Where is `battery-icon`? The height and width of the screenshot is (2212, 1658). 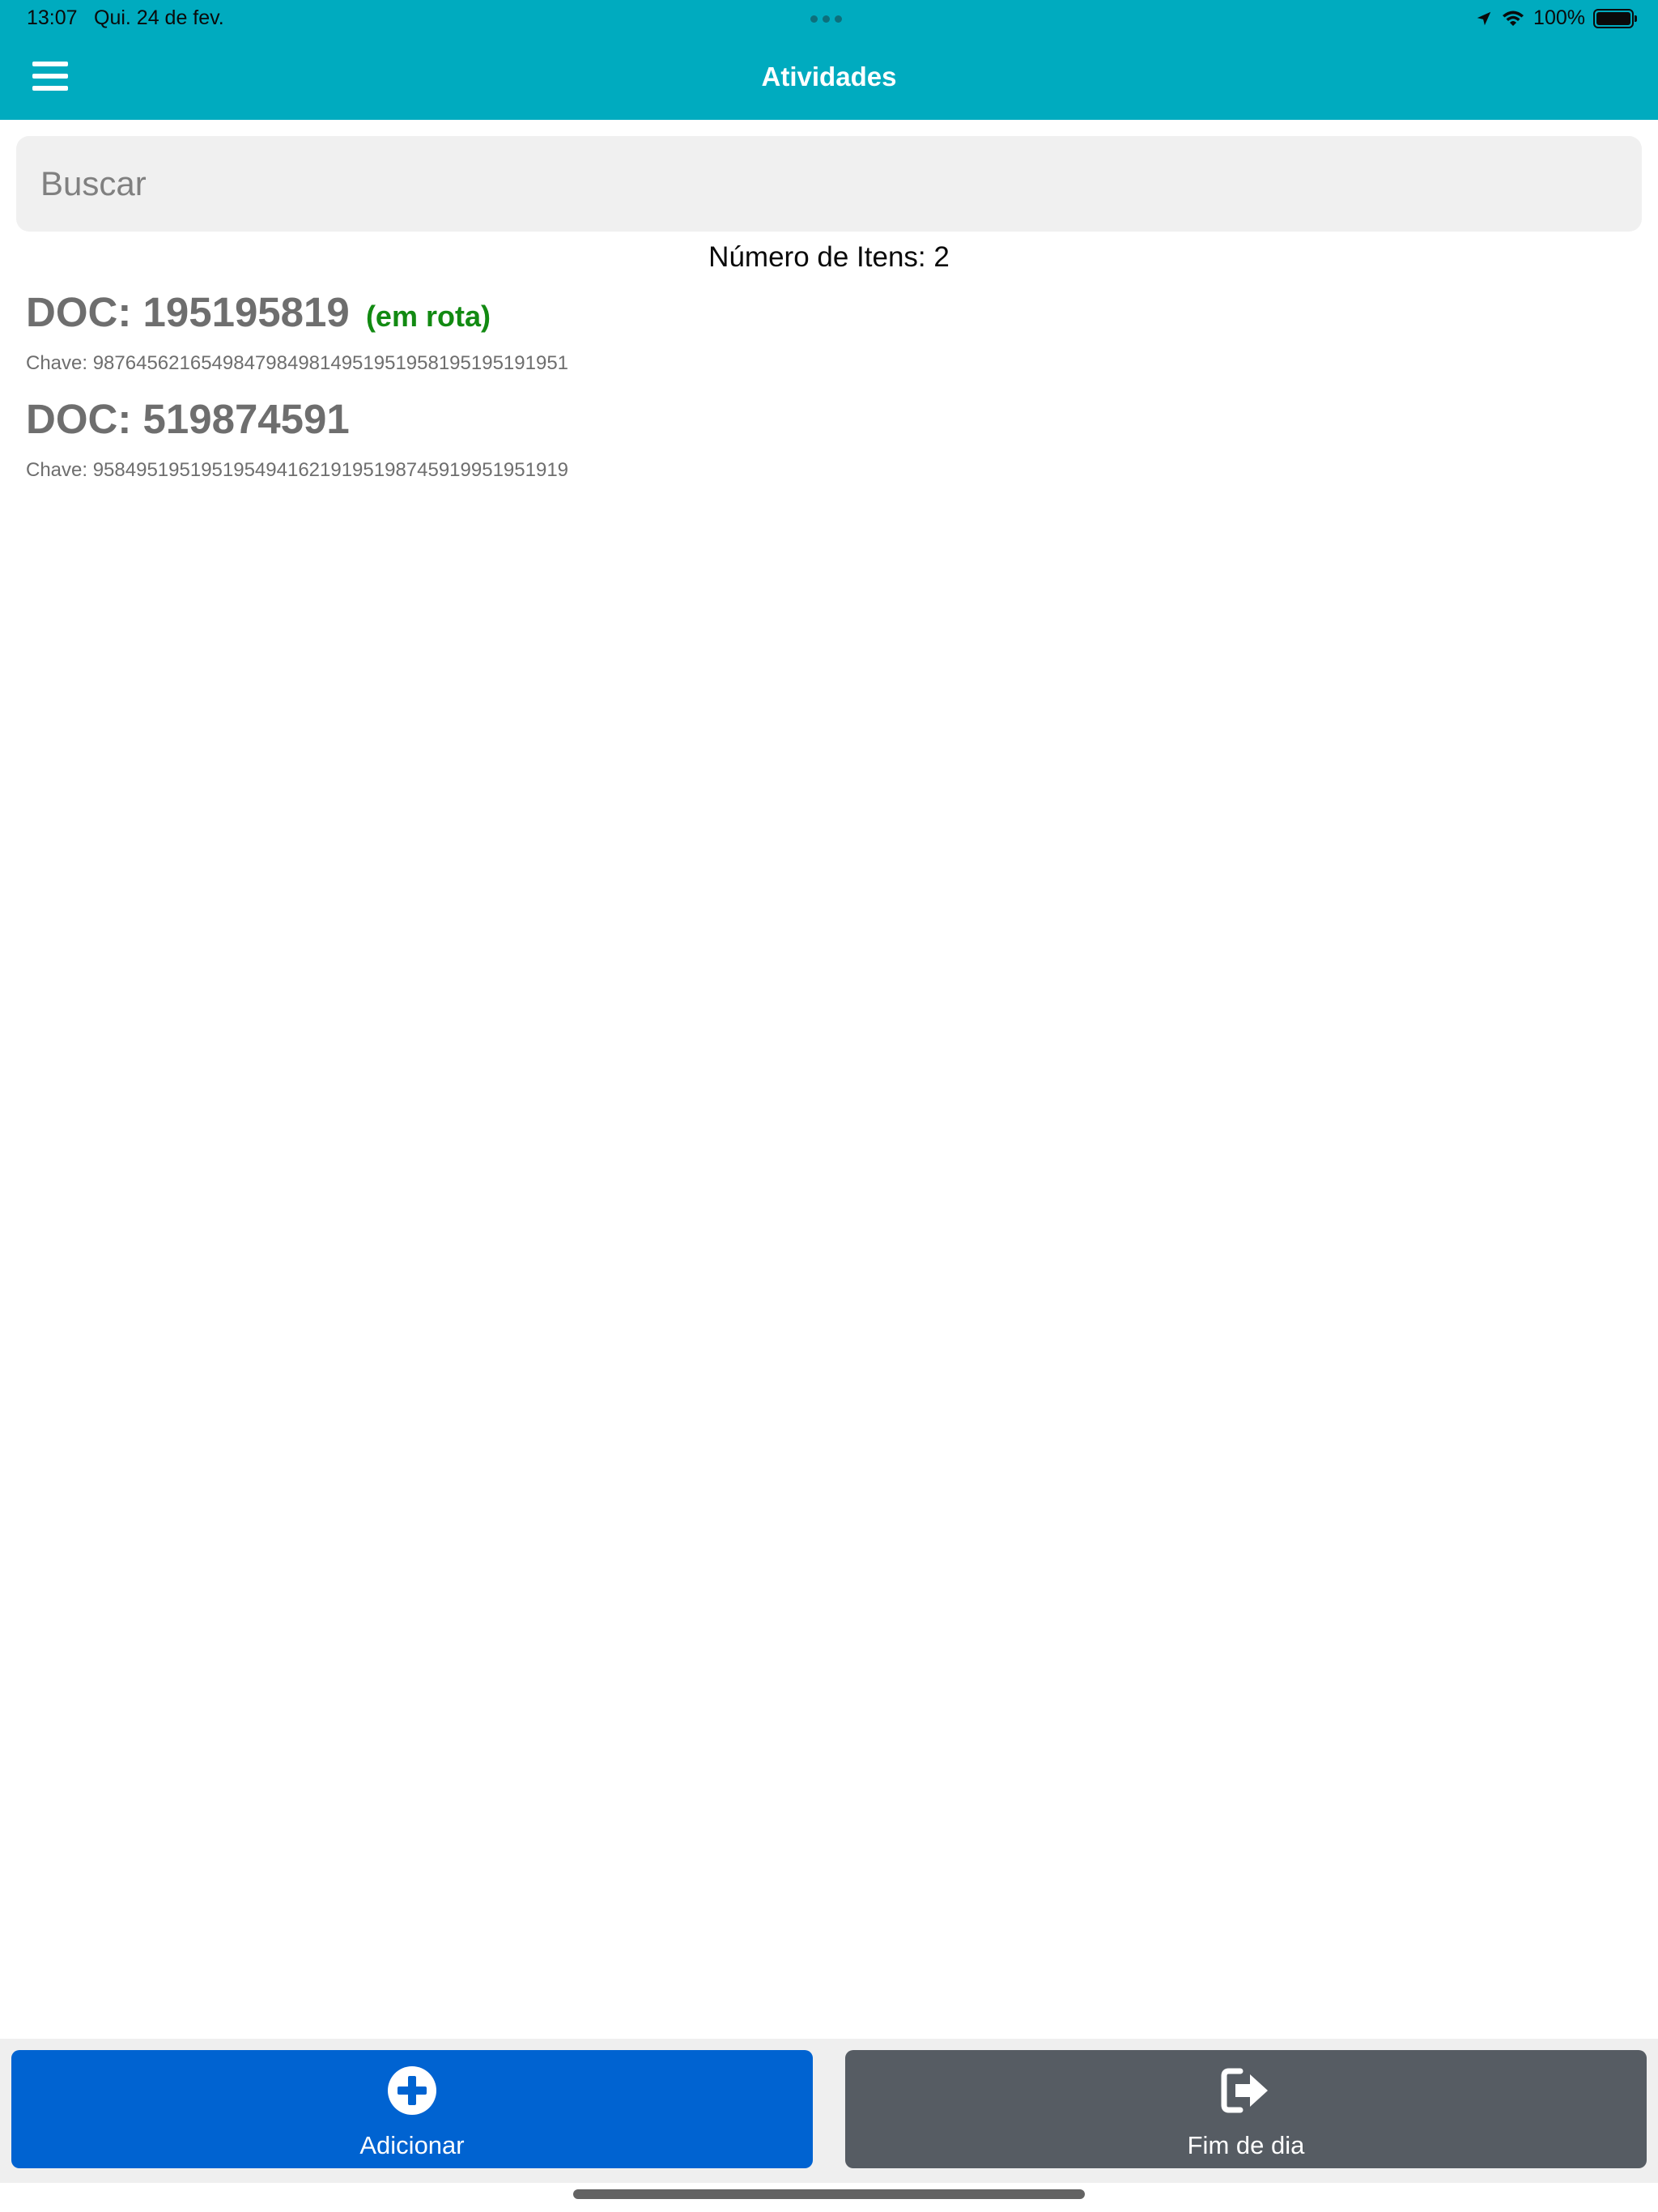 battery-icon is located at coordinates (1615, 18).